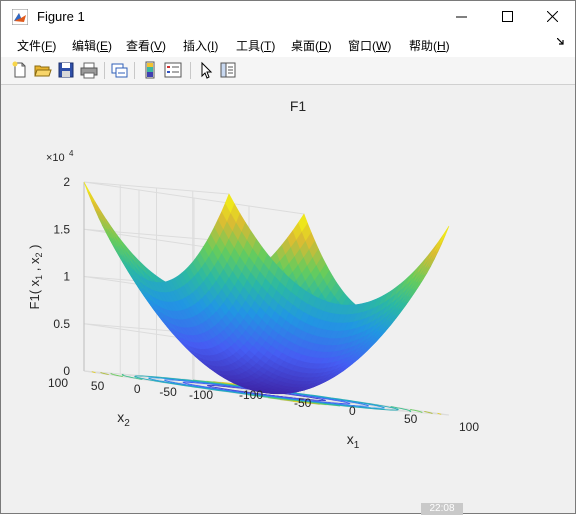 This screenshot has height=518, width=576. Describe the element at coordinates (352, 411) in the screenshot. I see `x1-tick-label: 0` at that location.